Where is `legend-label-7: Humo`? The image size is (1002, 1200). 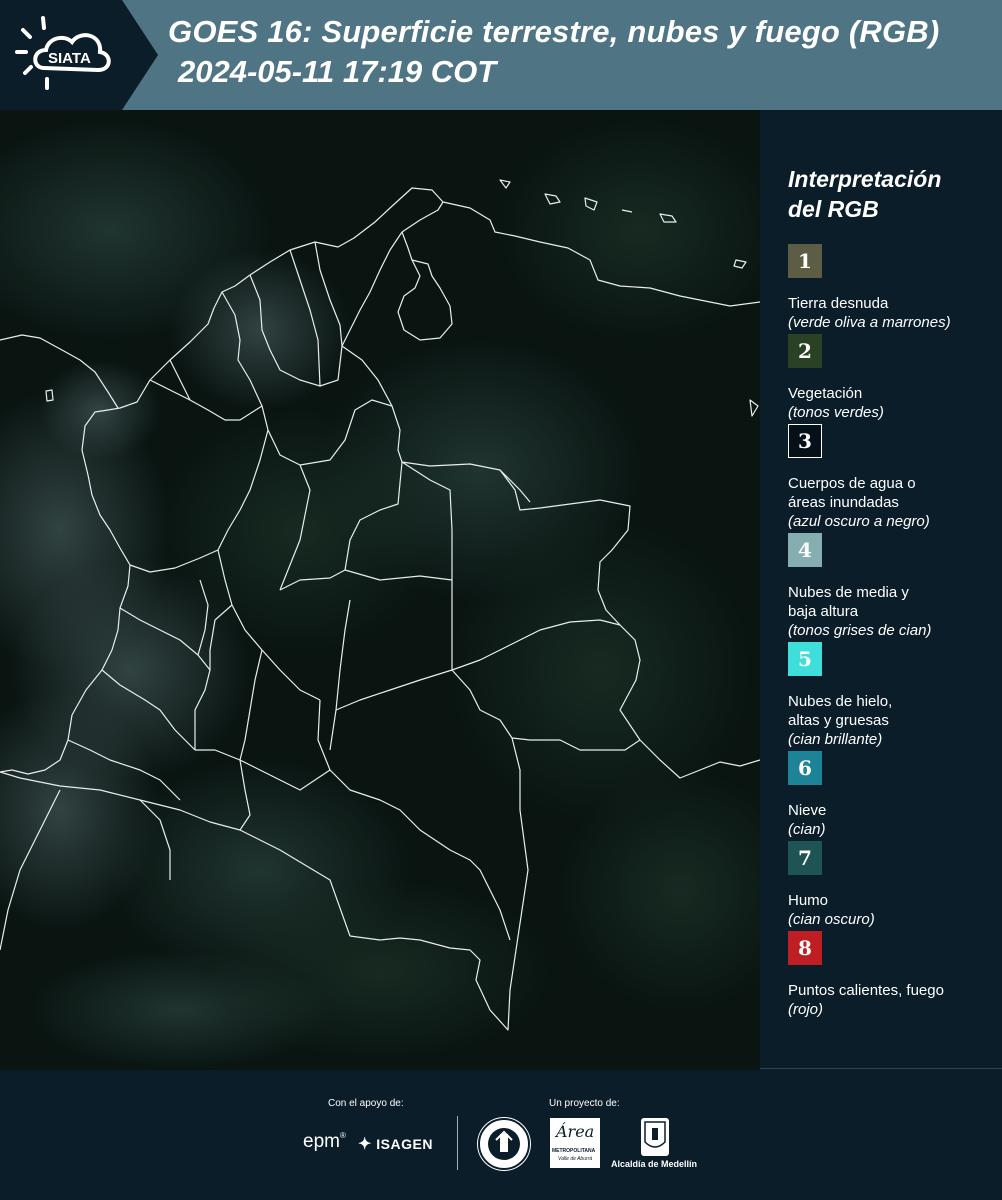
legend-label-7: Humo is located at coordinates (808, 900).